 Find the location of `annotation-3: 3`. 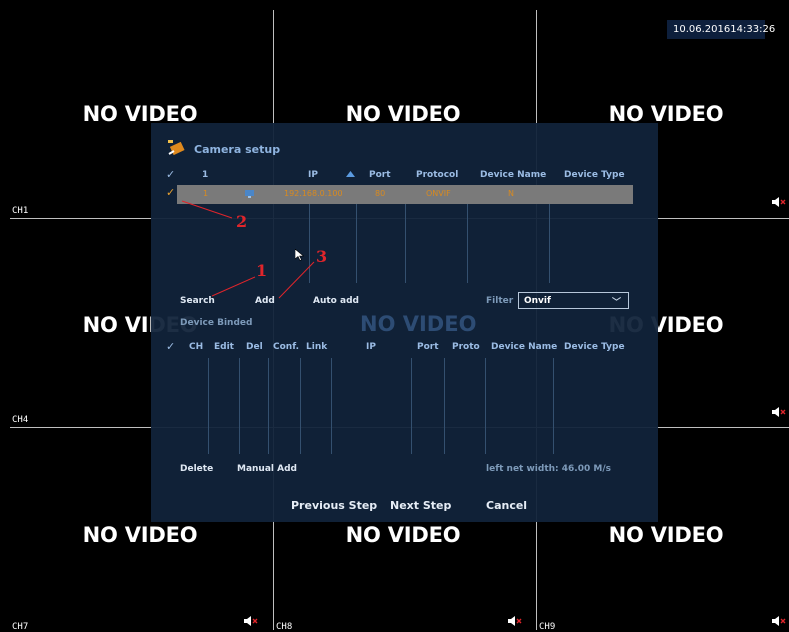

annotation-3: 3 is located at coordinates (322, 256).